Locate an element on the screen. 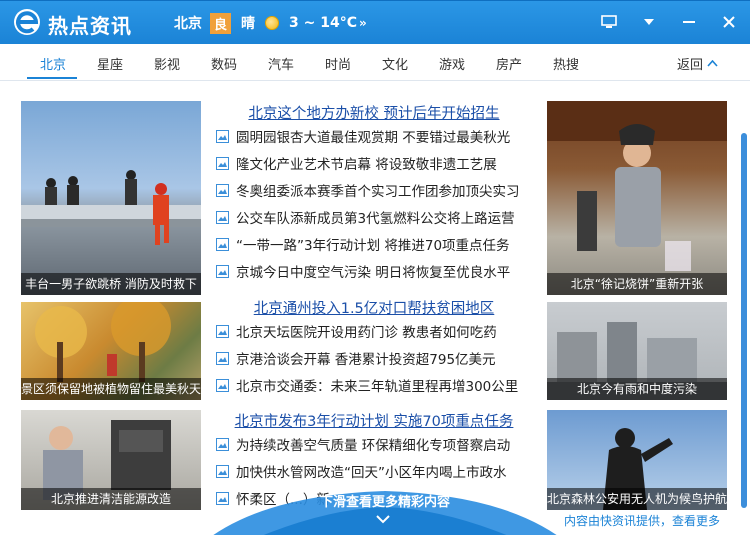 The width and height of the screenshot is (750, 535). headline-link: 北京市发布3年行动计划 实施70项重点任务 is located at coordinates (374, 420).